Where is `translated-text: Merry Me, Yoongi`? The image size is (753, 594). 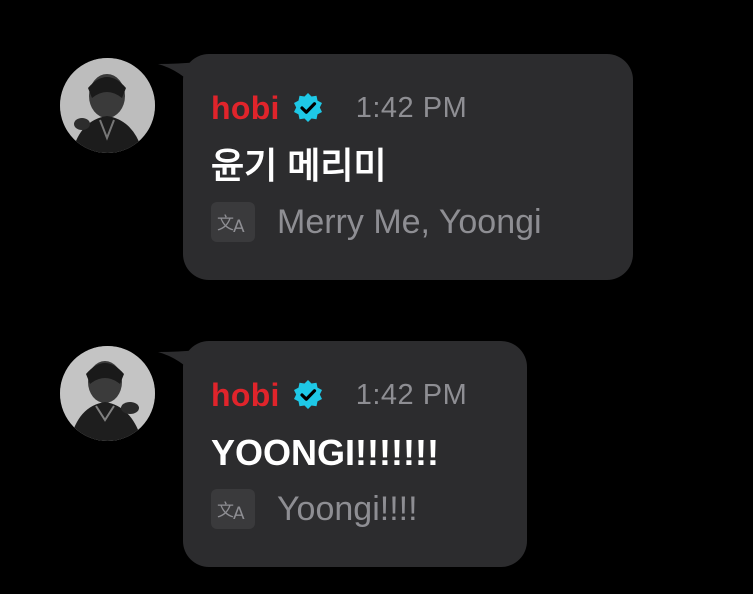 translated-text: Merry Me, Yoongi is located at coordinates (409, 221).